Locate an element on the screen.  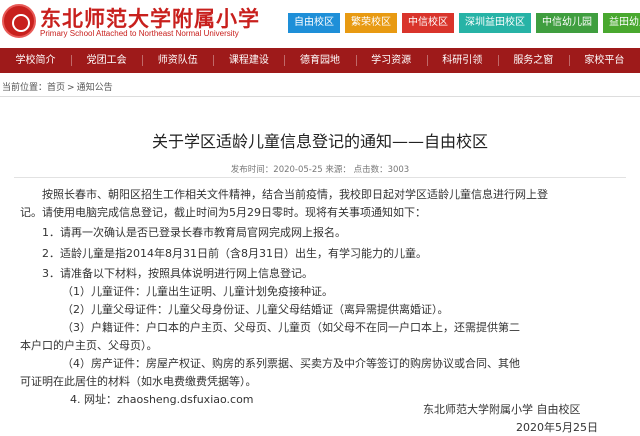
list-item-1: 1．请再一次确认是否已登录长春市教育局官网完成网上报名。 is located at coordinates (194, 232).